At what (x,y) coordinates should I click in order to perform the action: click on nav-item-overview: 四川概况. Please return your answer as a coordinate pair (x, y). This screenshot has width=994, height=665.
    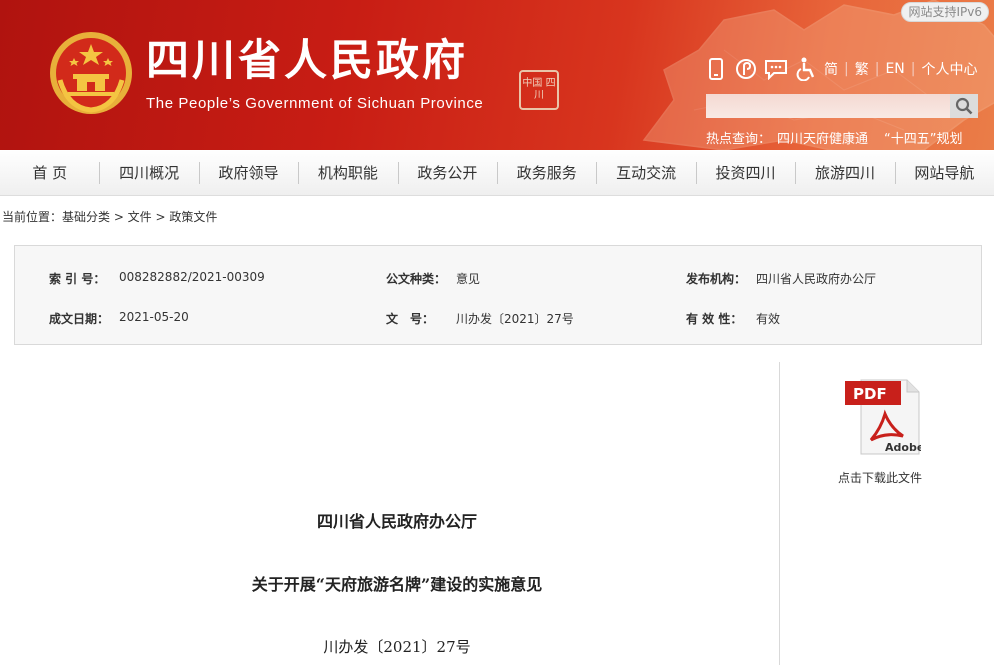
    Looking at the image, I should click on (148, 172).